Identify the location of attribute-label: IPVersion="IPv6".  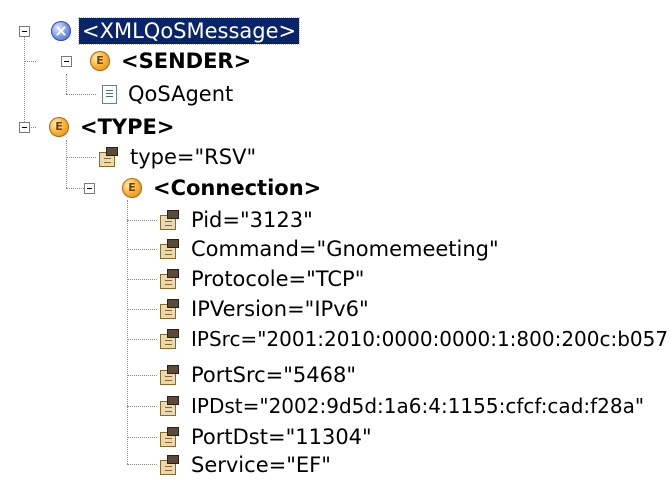
(280, 309).